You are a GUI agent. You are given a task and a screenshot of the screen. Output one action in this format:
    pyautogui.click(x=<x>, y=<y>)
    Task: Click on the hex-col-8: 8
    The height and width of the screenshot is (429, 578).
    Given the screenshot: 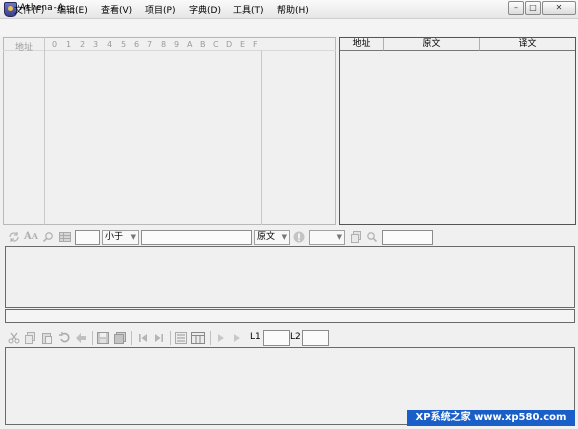 What is the action you would take?
    pyautogui.click(x=164, y=44)
    